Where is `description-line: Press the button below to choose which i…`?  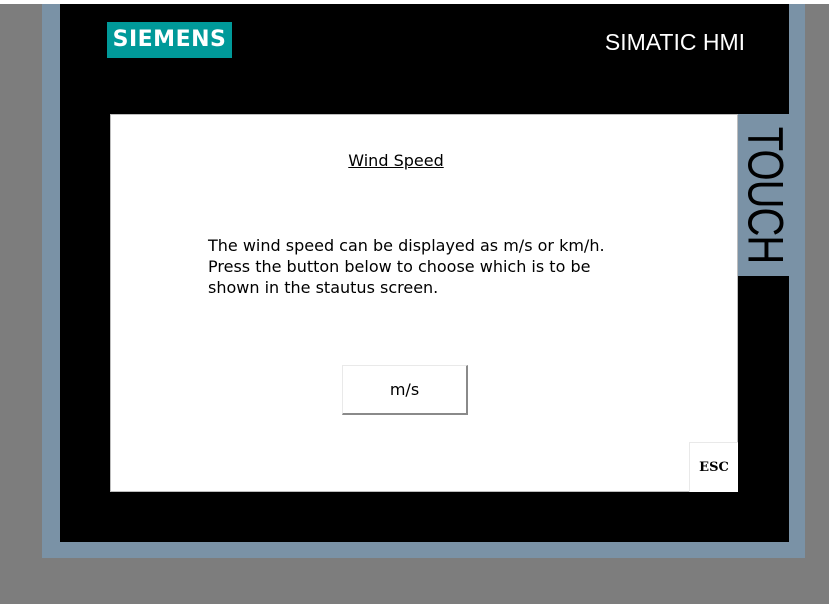
description-line: Press the button below to choose which i… is located at coordinates (399, 266).